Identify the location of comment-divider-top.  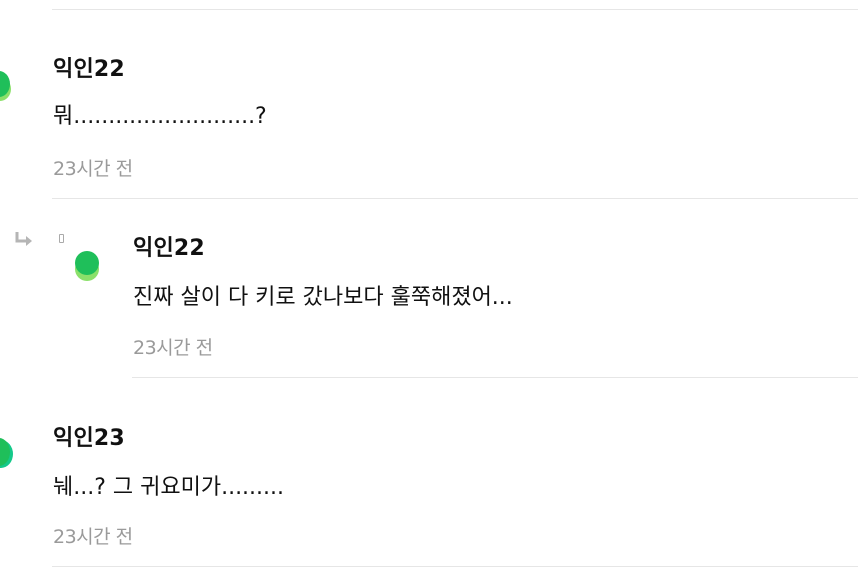
(455, 9).